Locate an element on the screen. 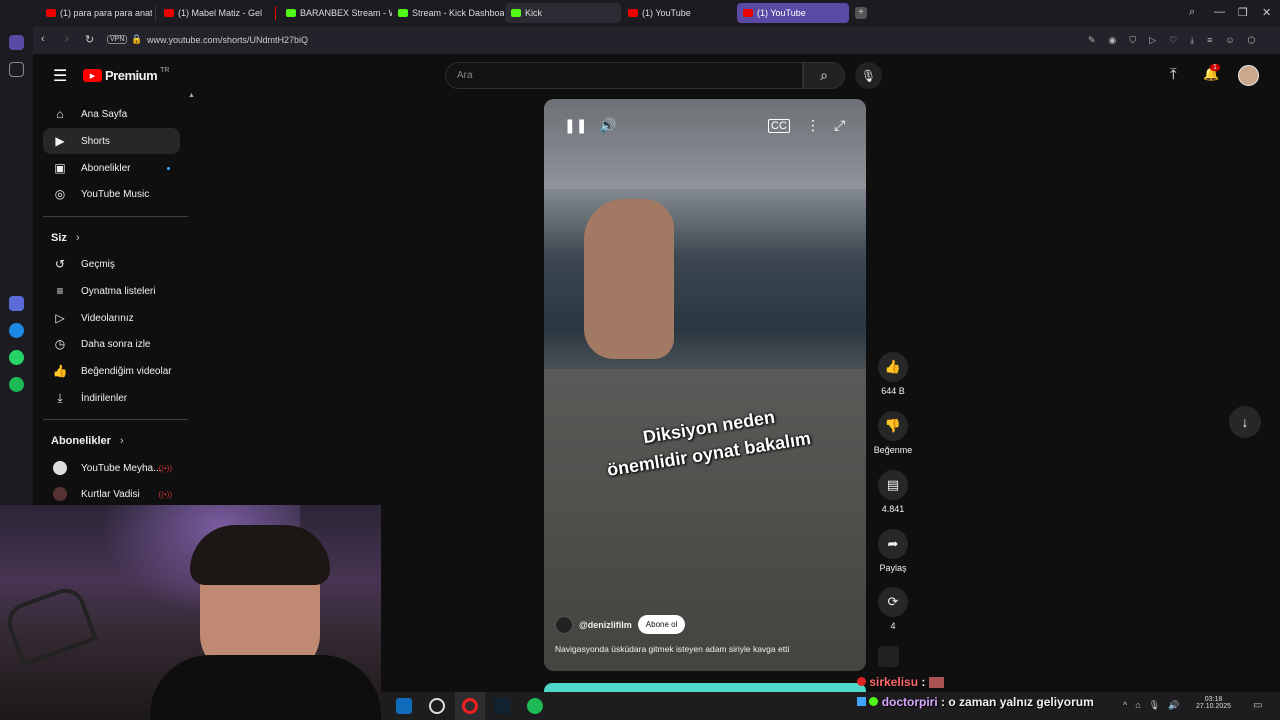 Image resolution: width=1280 pixels, height=720 pixels. tab-1: (1) Mabel Matiz - Gel is located at coordinates (213, 13).